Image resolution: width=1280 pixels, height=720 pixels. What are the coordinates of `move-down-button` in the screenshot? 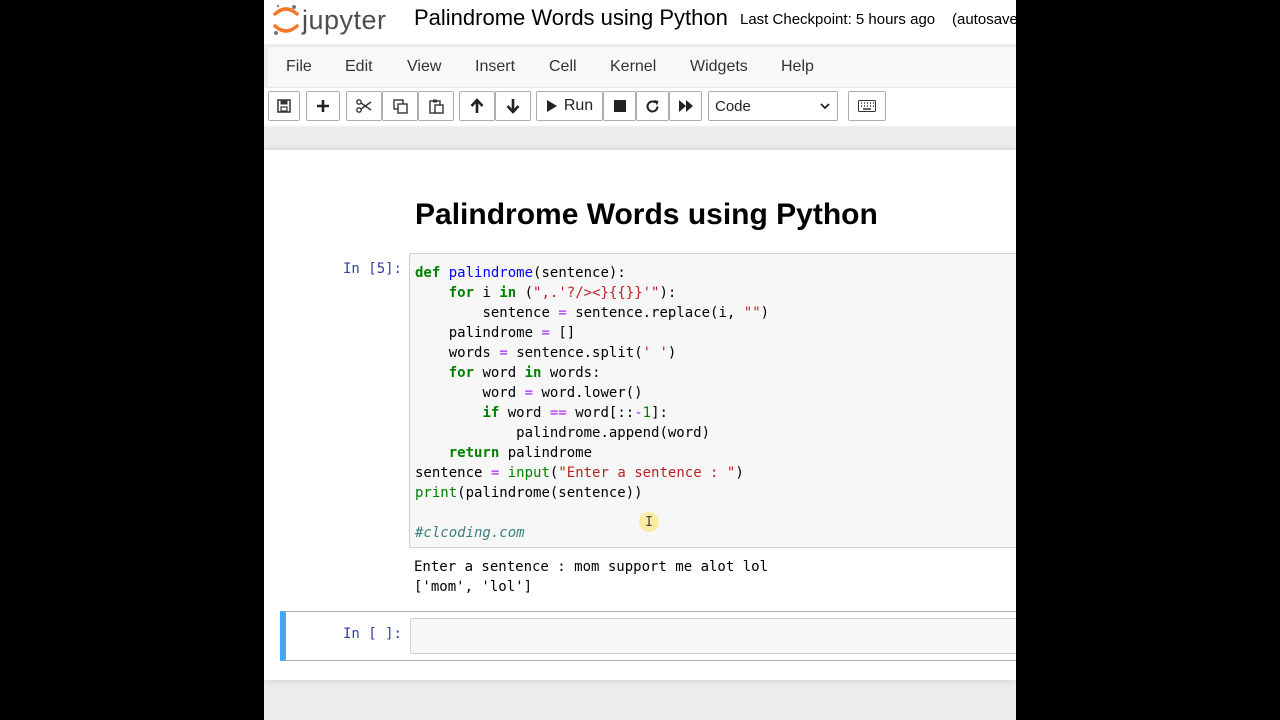 It's located at (513, 106).